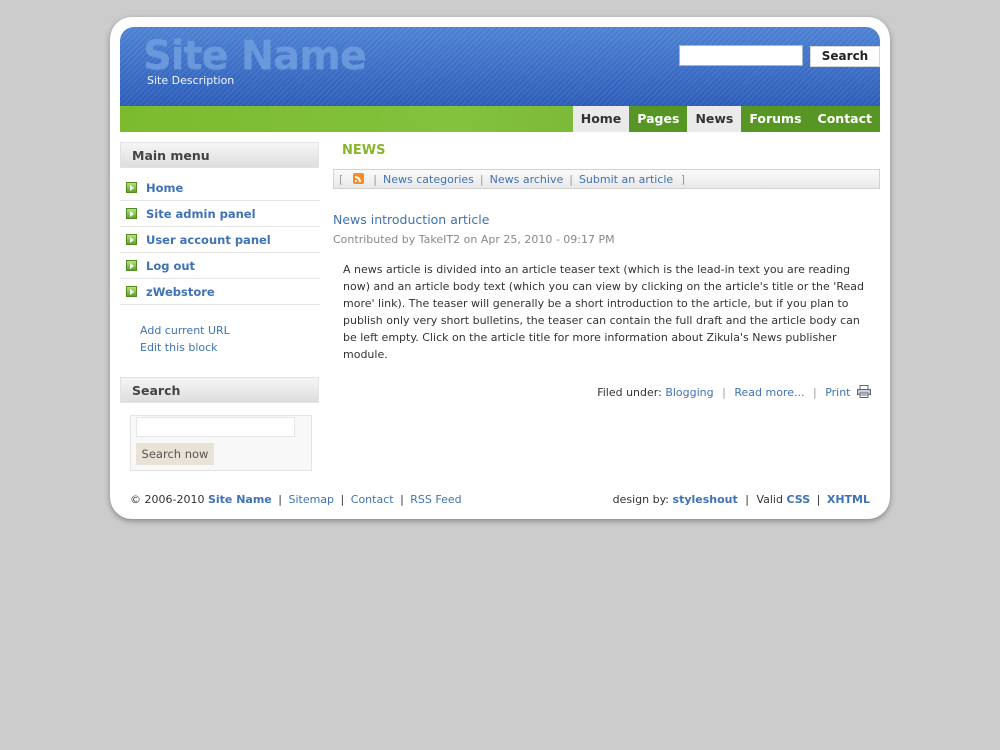 The width and height of the screenshot is (1000, 750). I want to click on menu-item-site-admin: Site admin panel, so click(220, 214).